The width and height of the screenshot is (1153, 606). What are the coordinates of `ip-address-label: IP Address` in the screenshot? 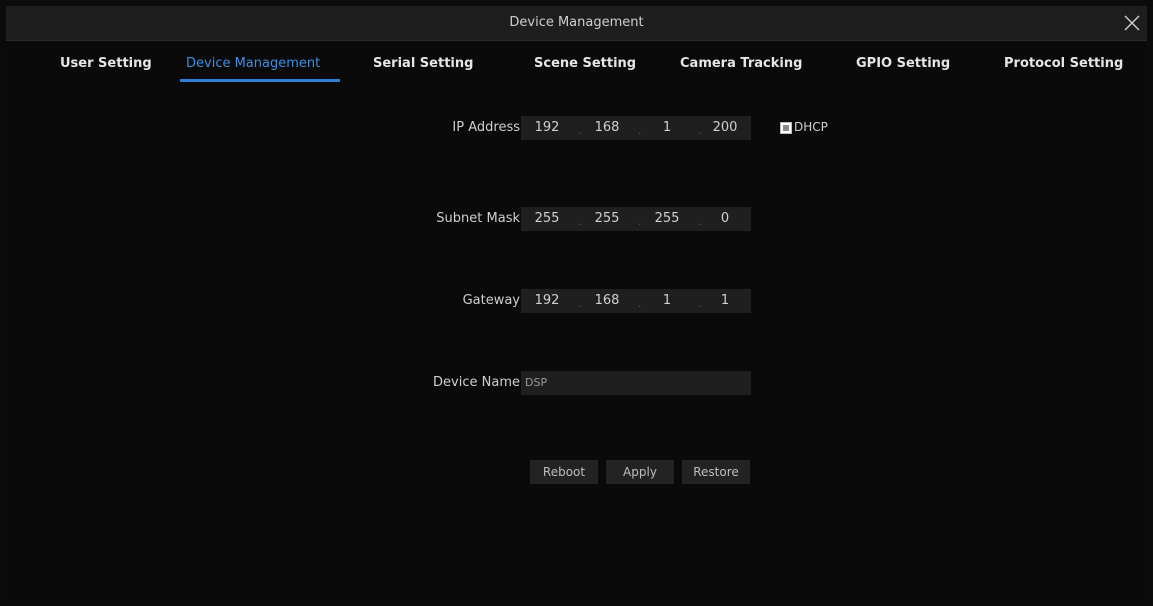 It's located at (486, 127).